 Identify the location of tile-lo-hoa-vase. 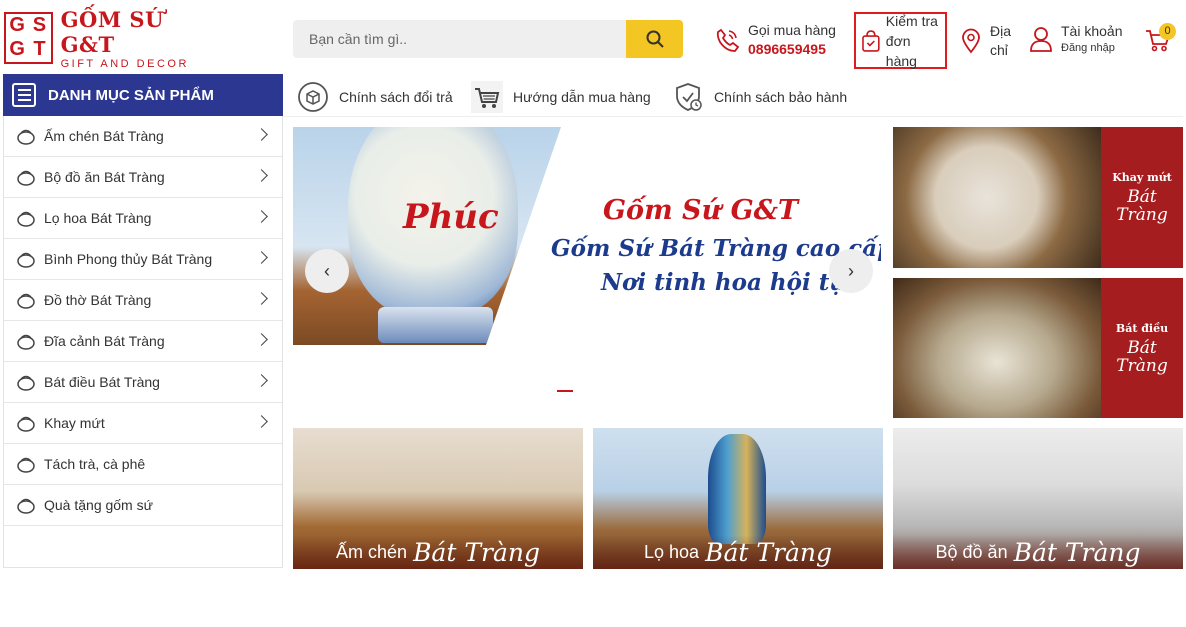
(737, 489).